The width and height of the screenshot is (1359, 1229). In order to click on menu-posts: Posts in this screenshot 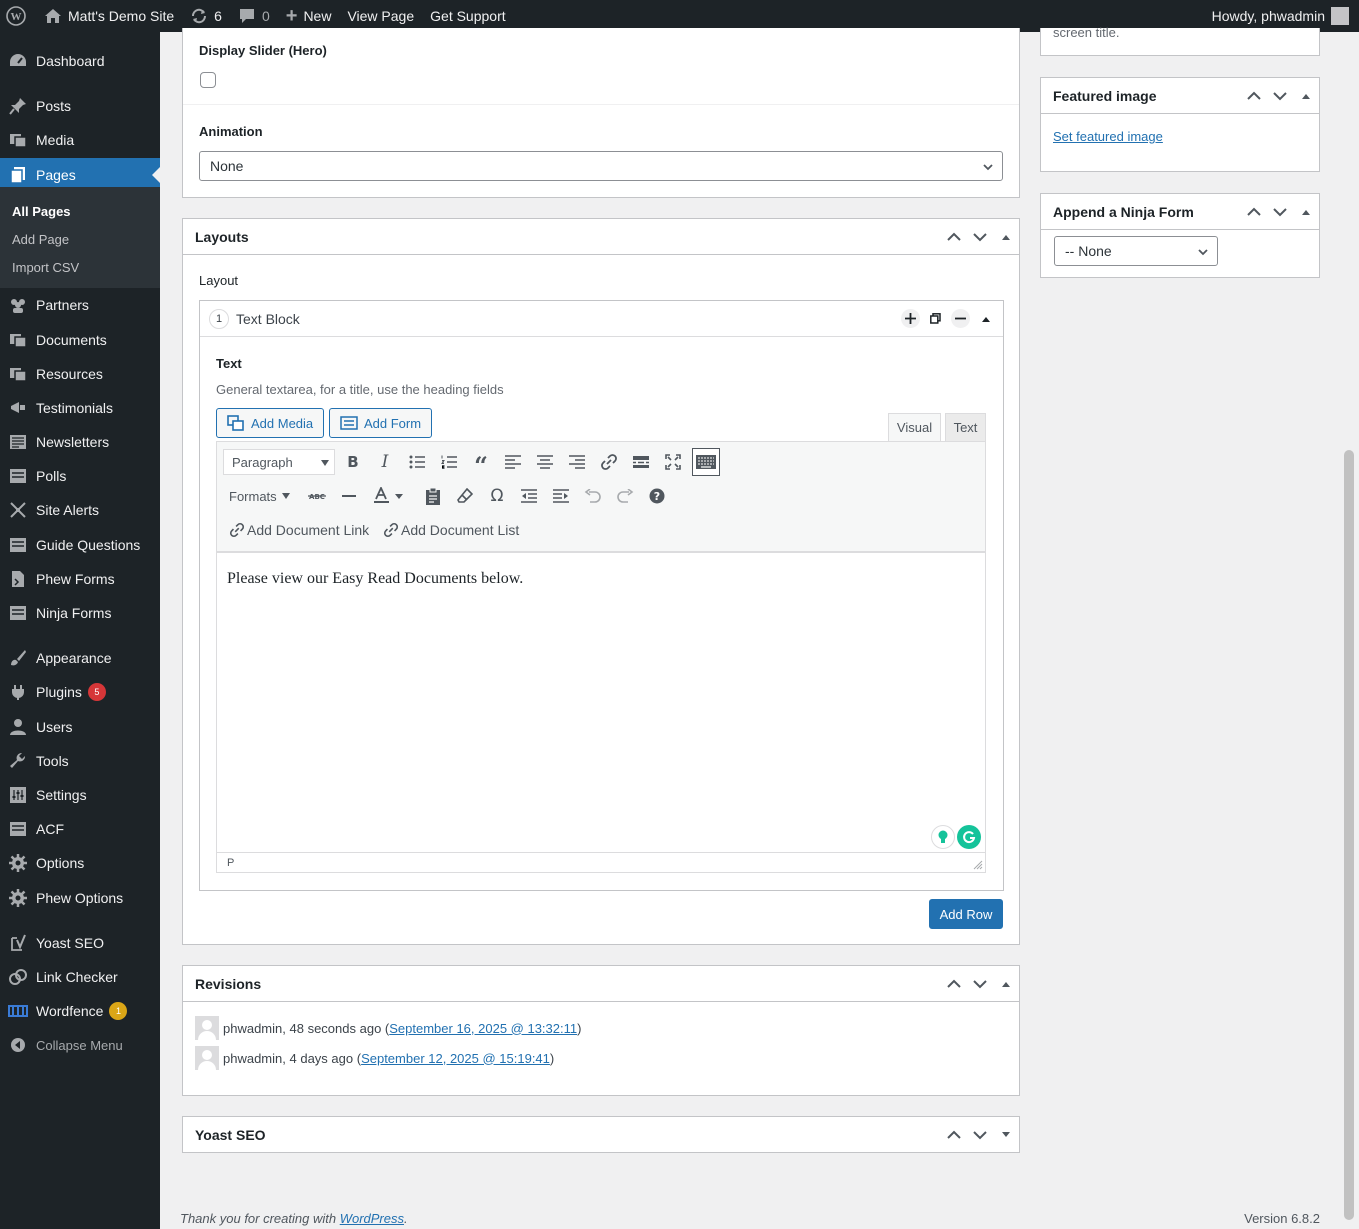, I will do `click(80, 106)`.